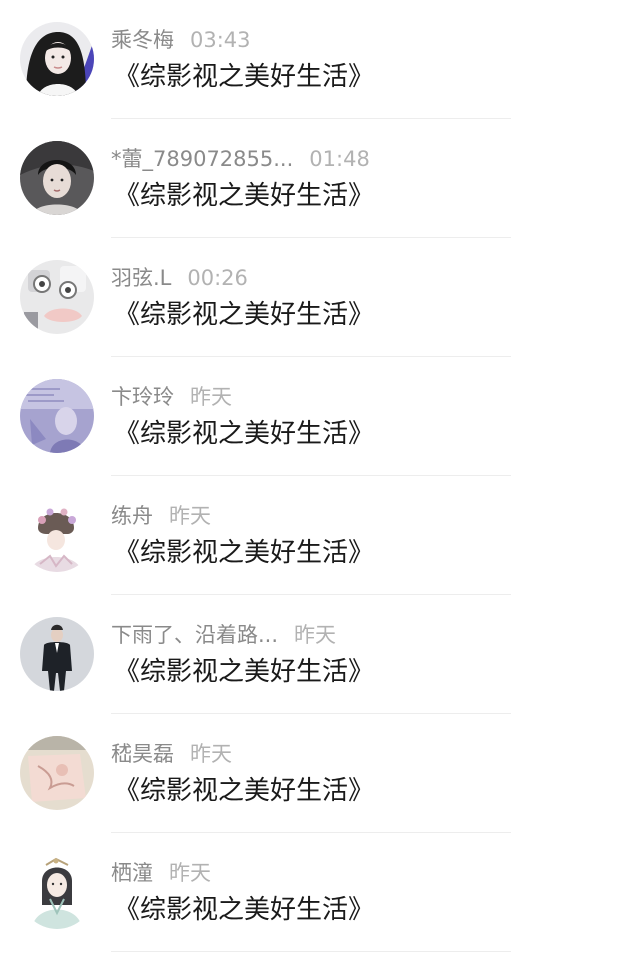  What do you see at coordinates (132, 516) in the screenshot?
I see `user-name: 练舟` at bounding box center [132, 516].